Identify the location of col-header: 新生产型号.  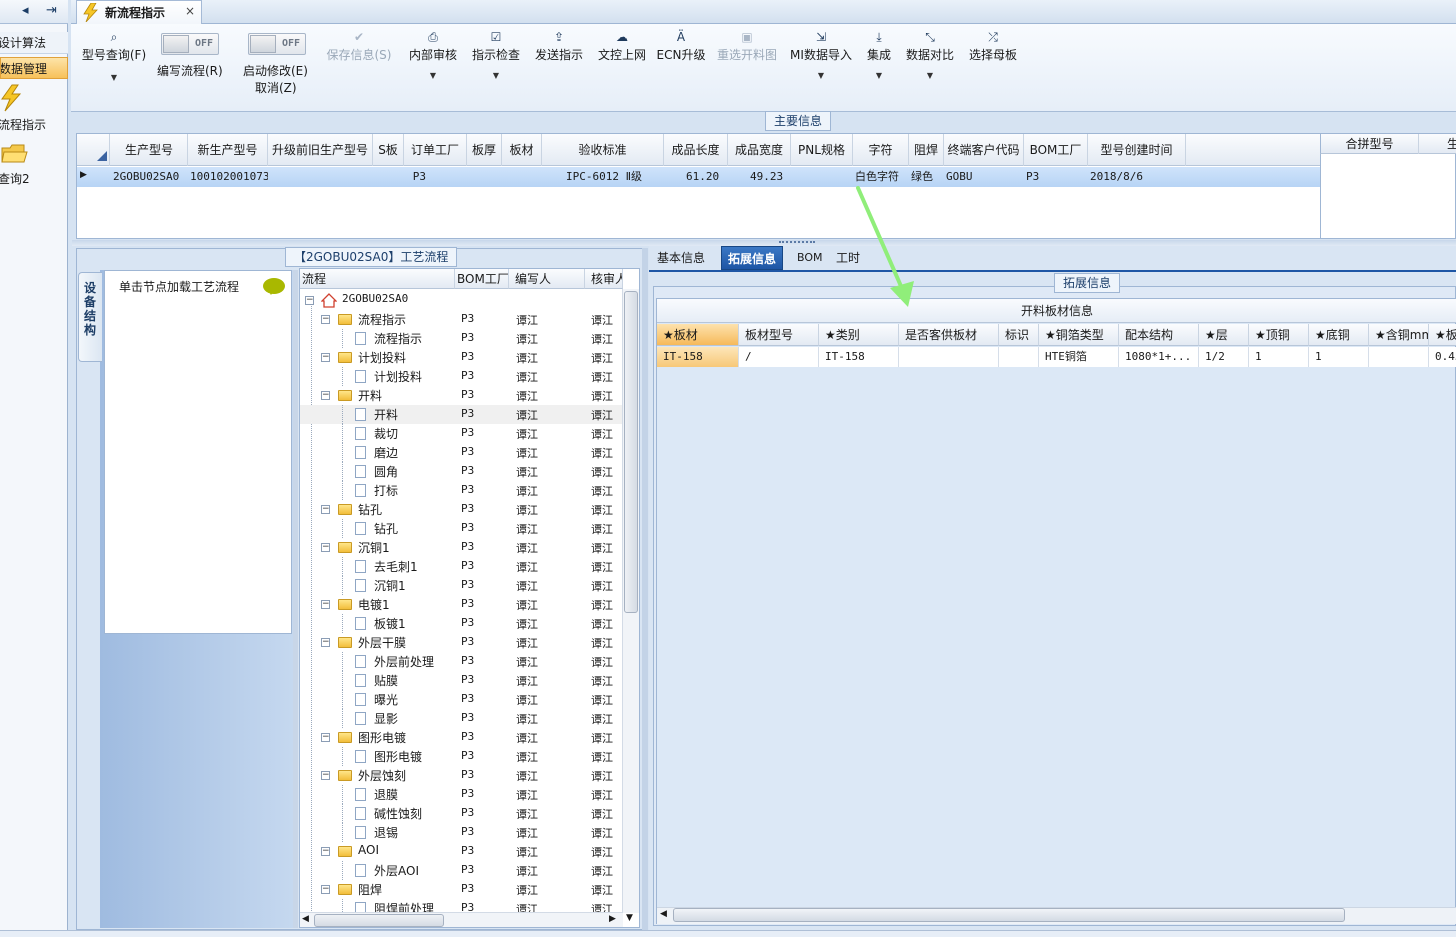
(228, 150).